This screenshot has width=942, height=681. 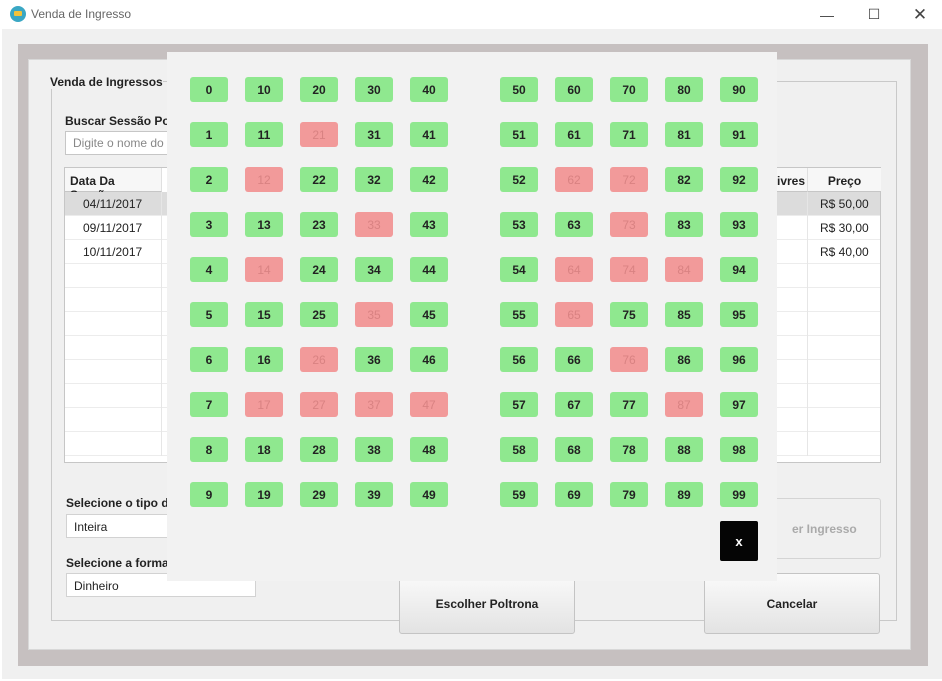 What do you see at coordinates (684, 179) in the screenshot?
I see `seat-available: 82` at bounding box center [684, 179].